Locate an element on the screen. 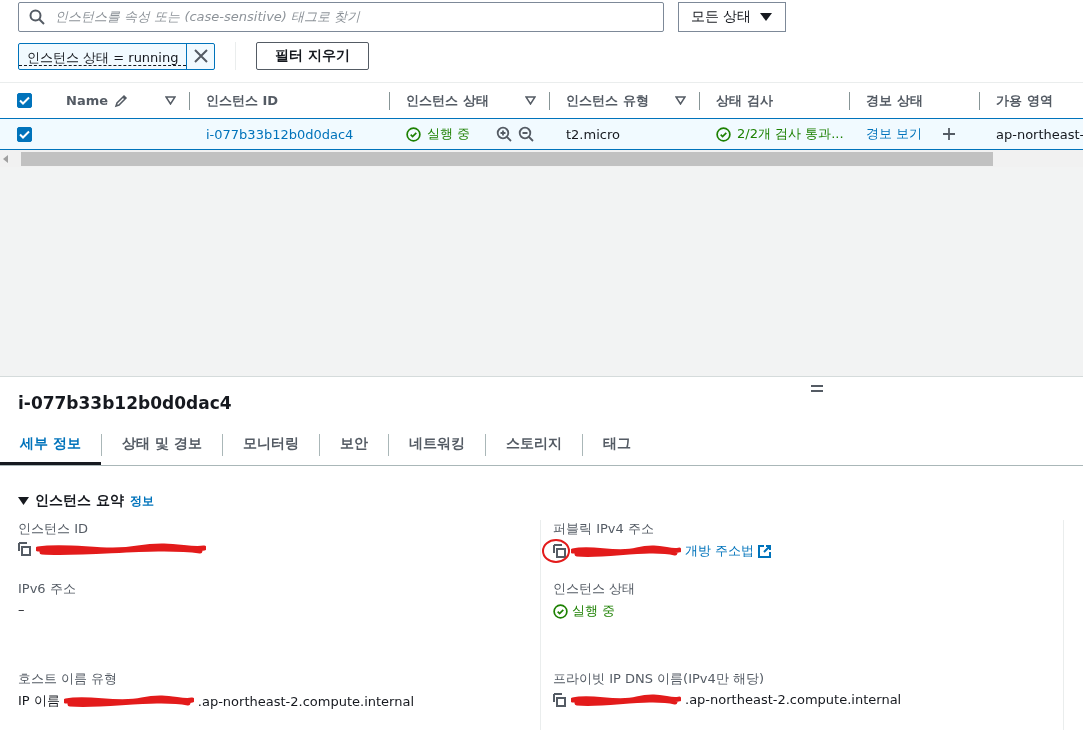 The width and height of the screenshot is (1083, 738). pencil-icon is located at coordinates (121, 100).